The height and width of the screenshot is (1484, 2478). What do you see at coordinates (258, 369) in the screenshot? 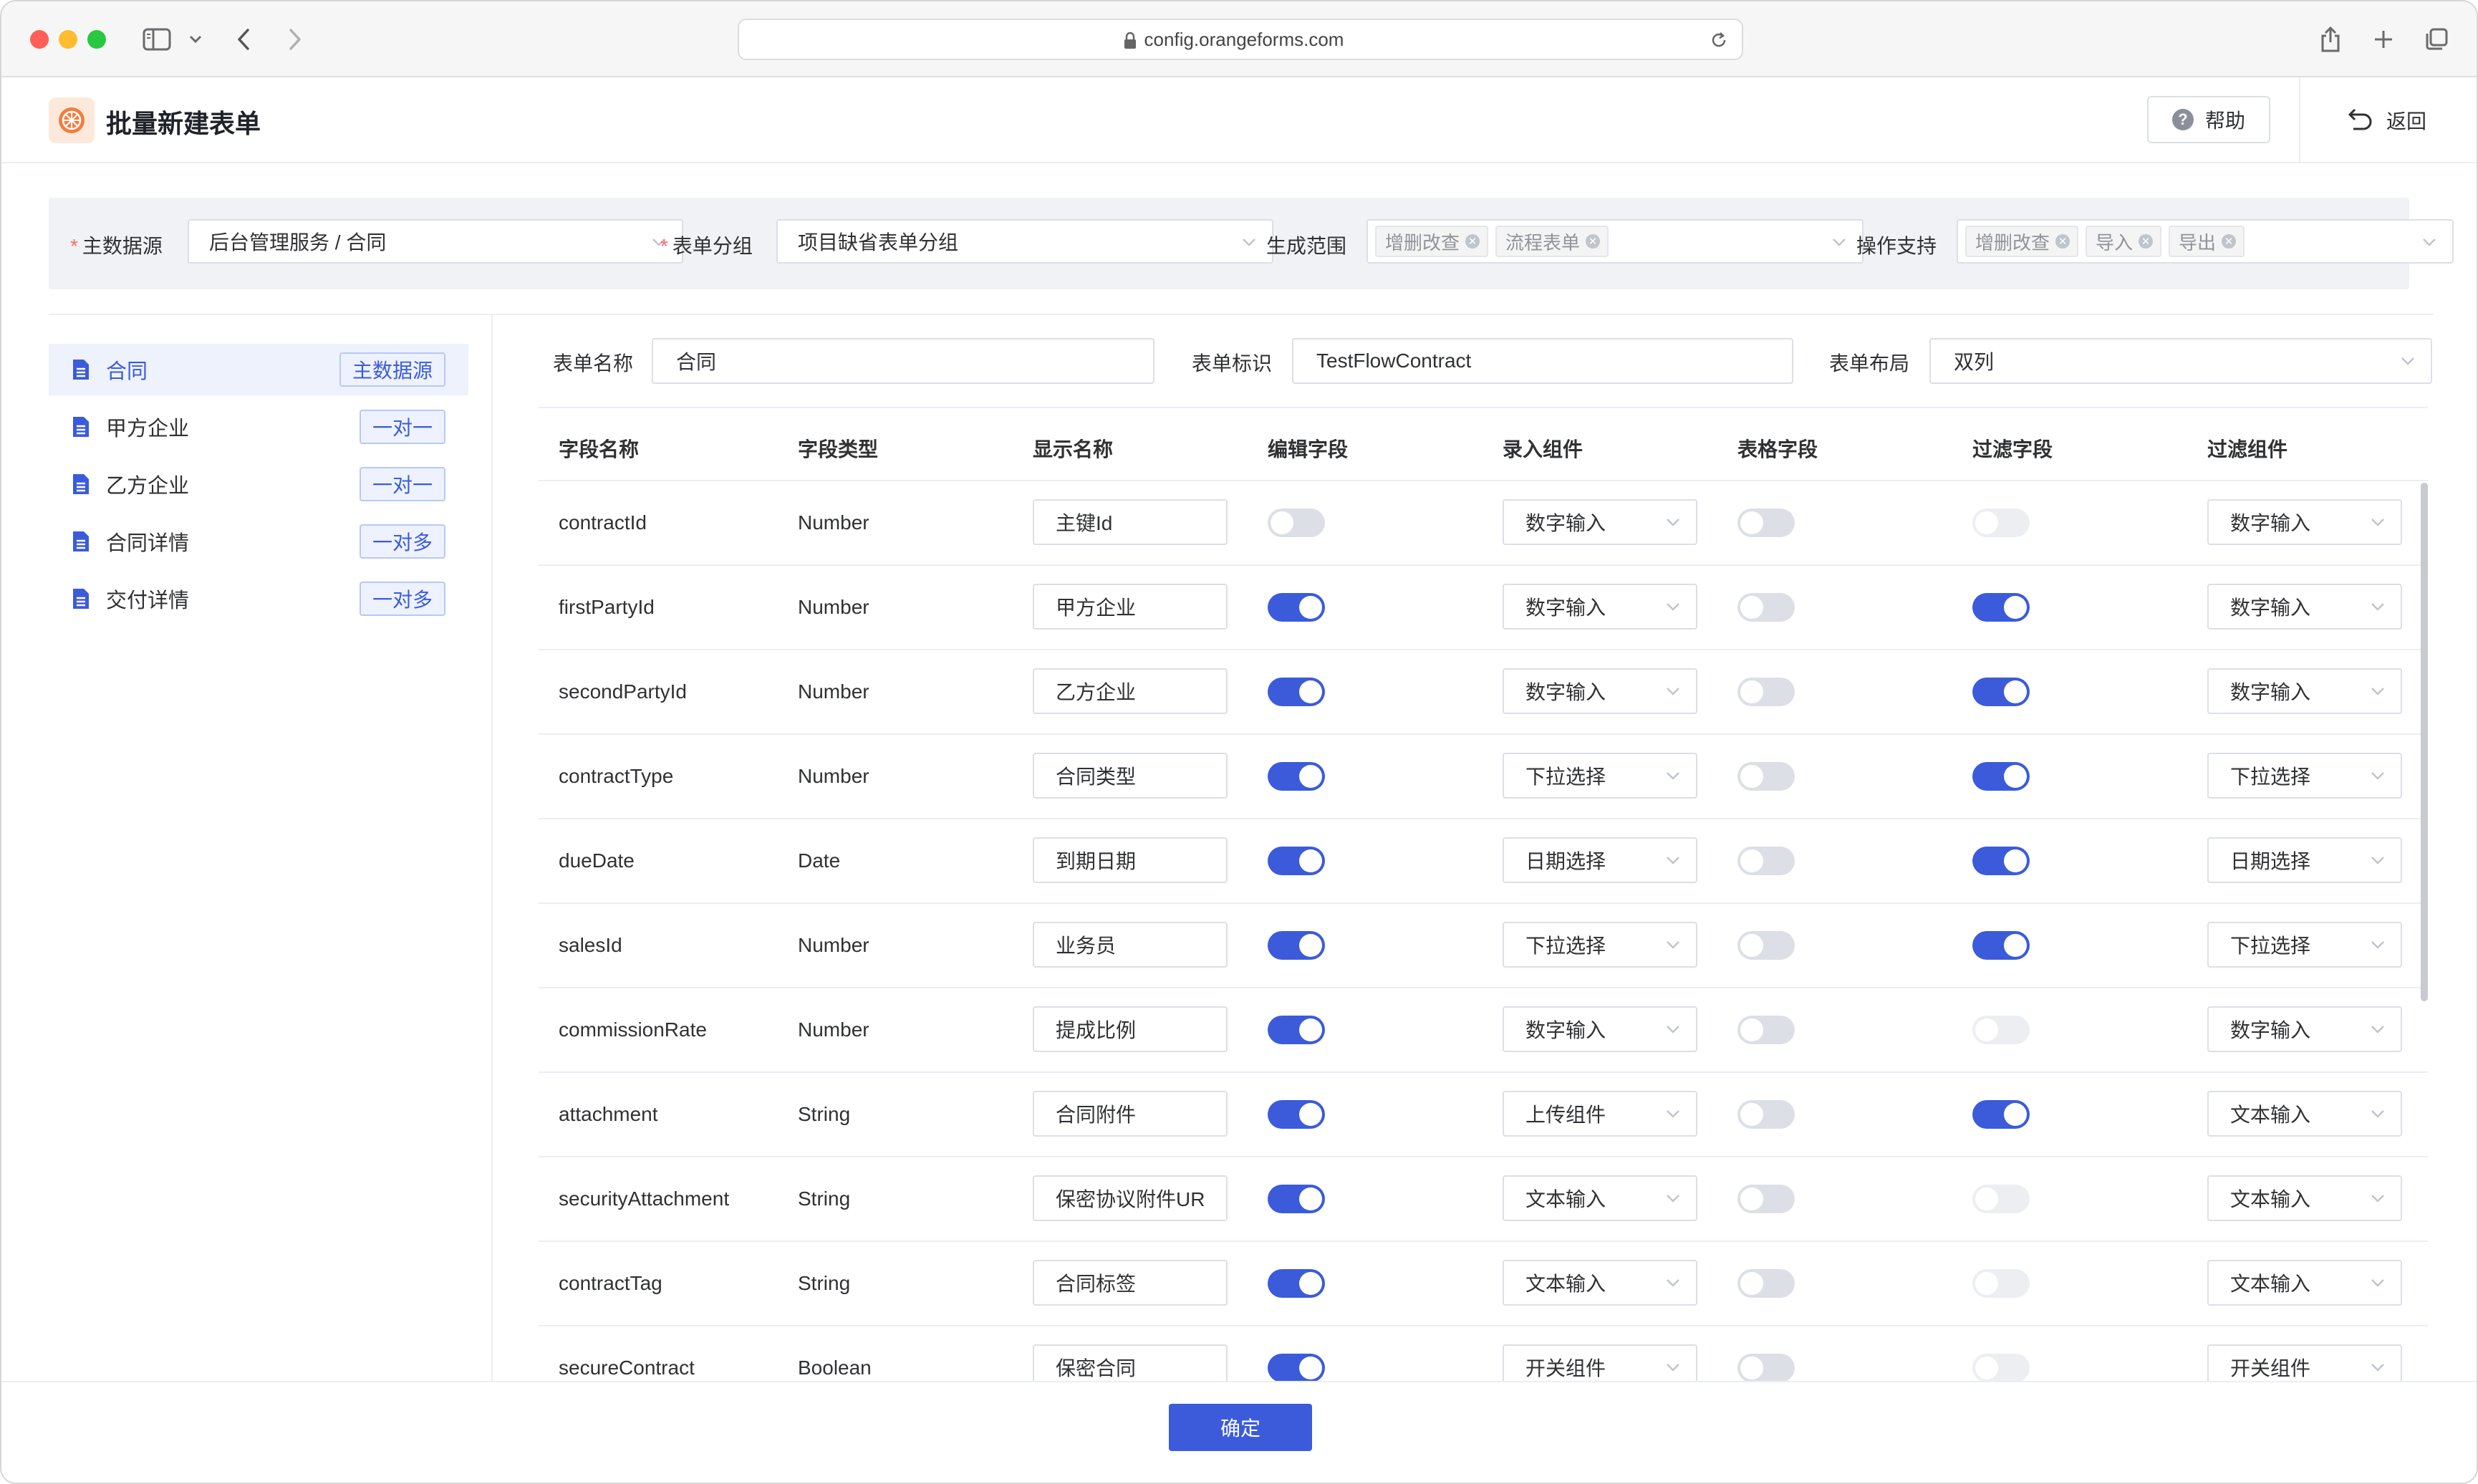
I see `datasource-item: 合同 主数据源` at bounding box center [258, 369].